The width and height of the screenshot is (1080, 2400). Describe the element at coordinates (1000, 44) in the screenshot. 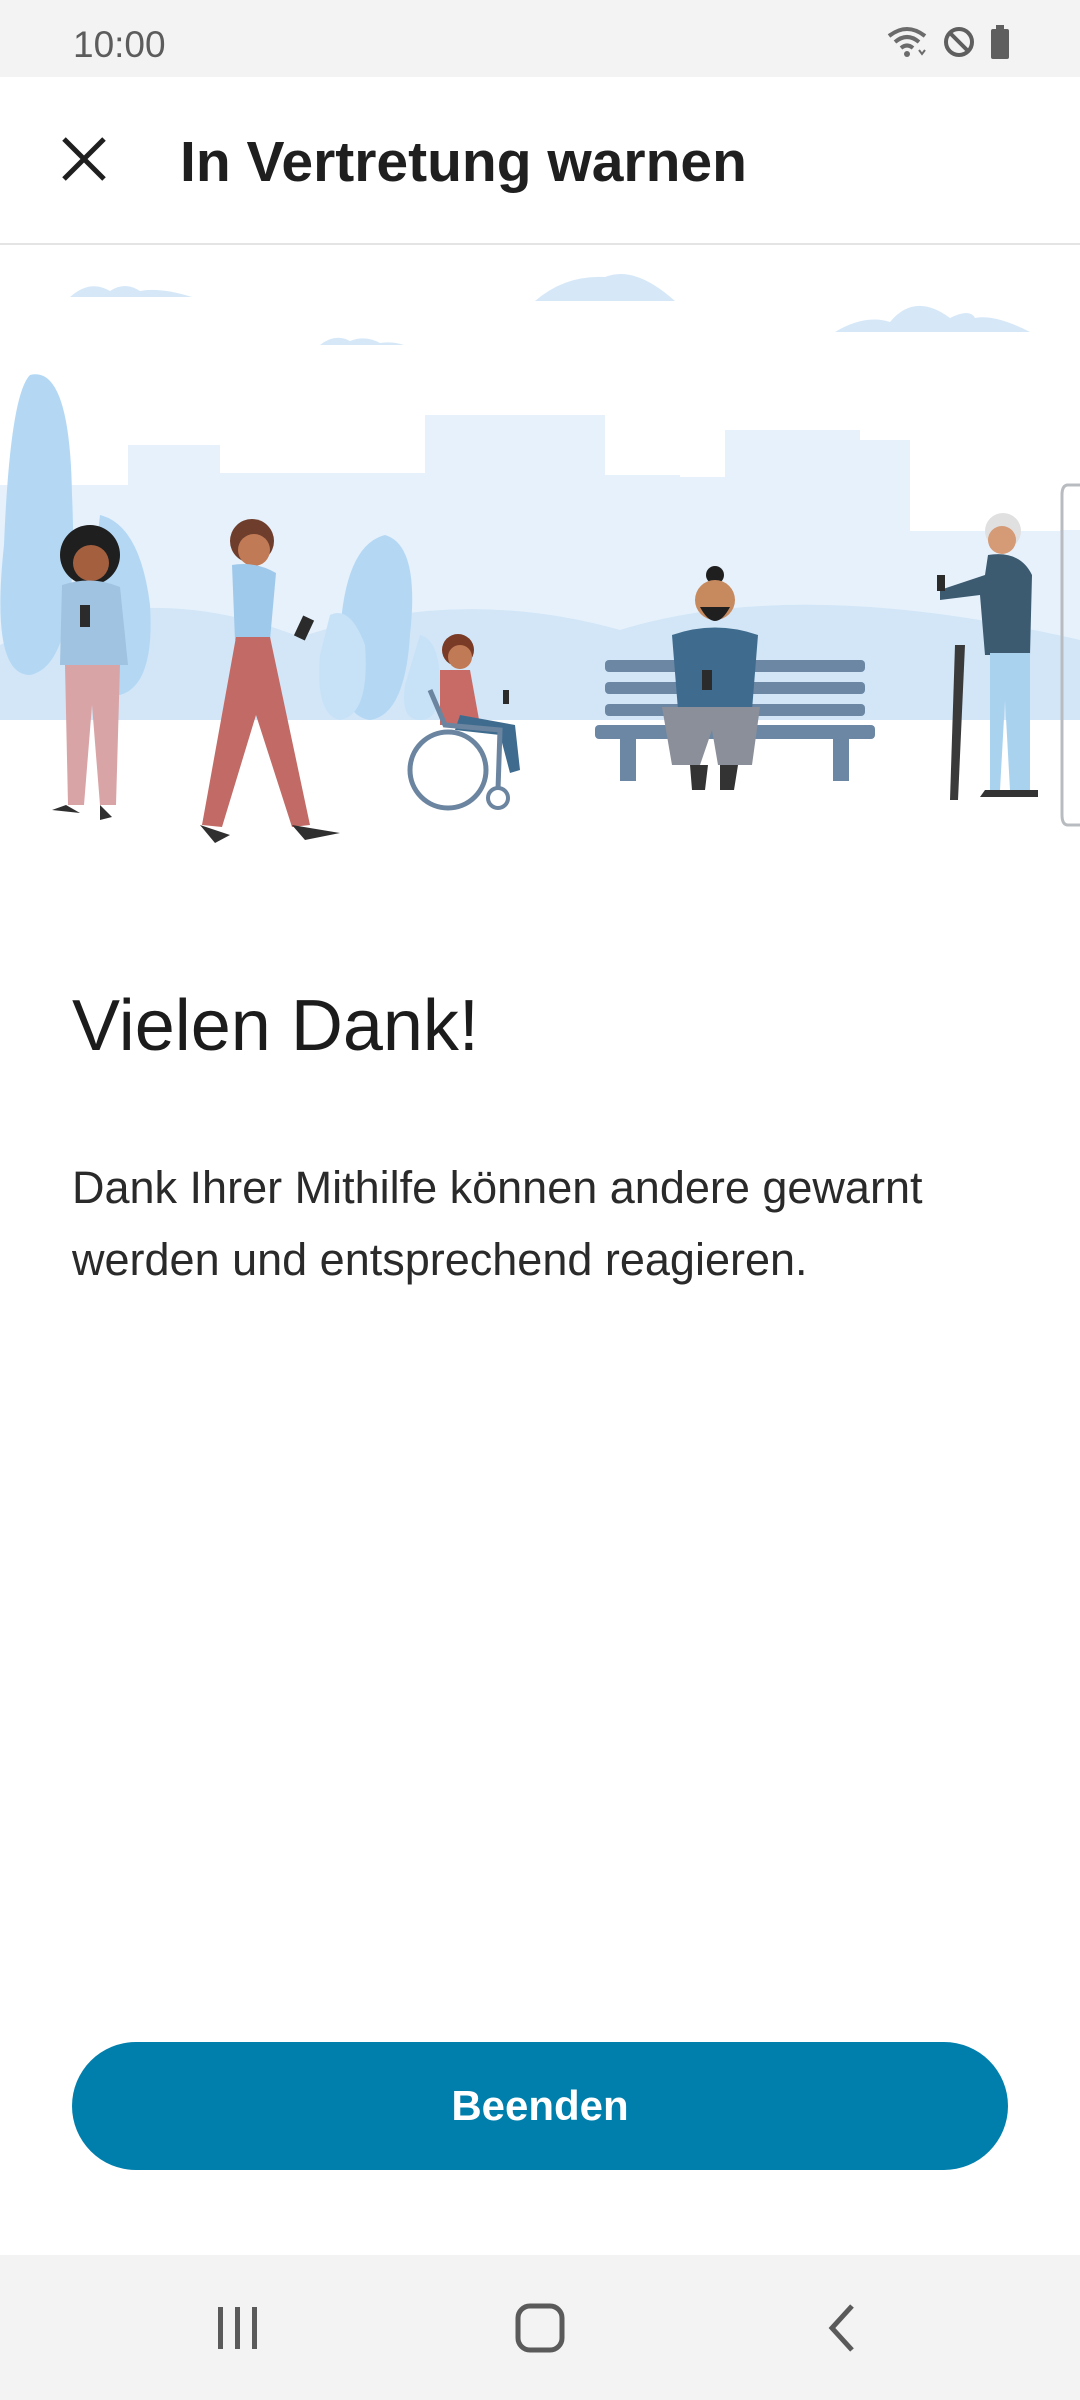

I see `battery-icon` at that location.